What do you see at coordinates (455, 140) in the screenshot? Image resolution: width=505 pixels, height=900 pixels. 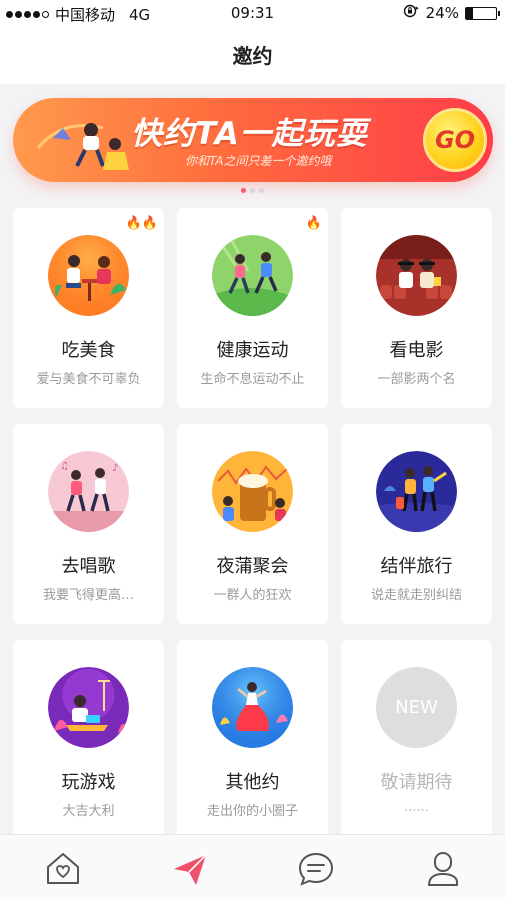 I see `go-button: GO` at bounding box center [455, 140].